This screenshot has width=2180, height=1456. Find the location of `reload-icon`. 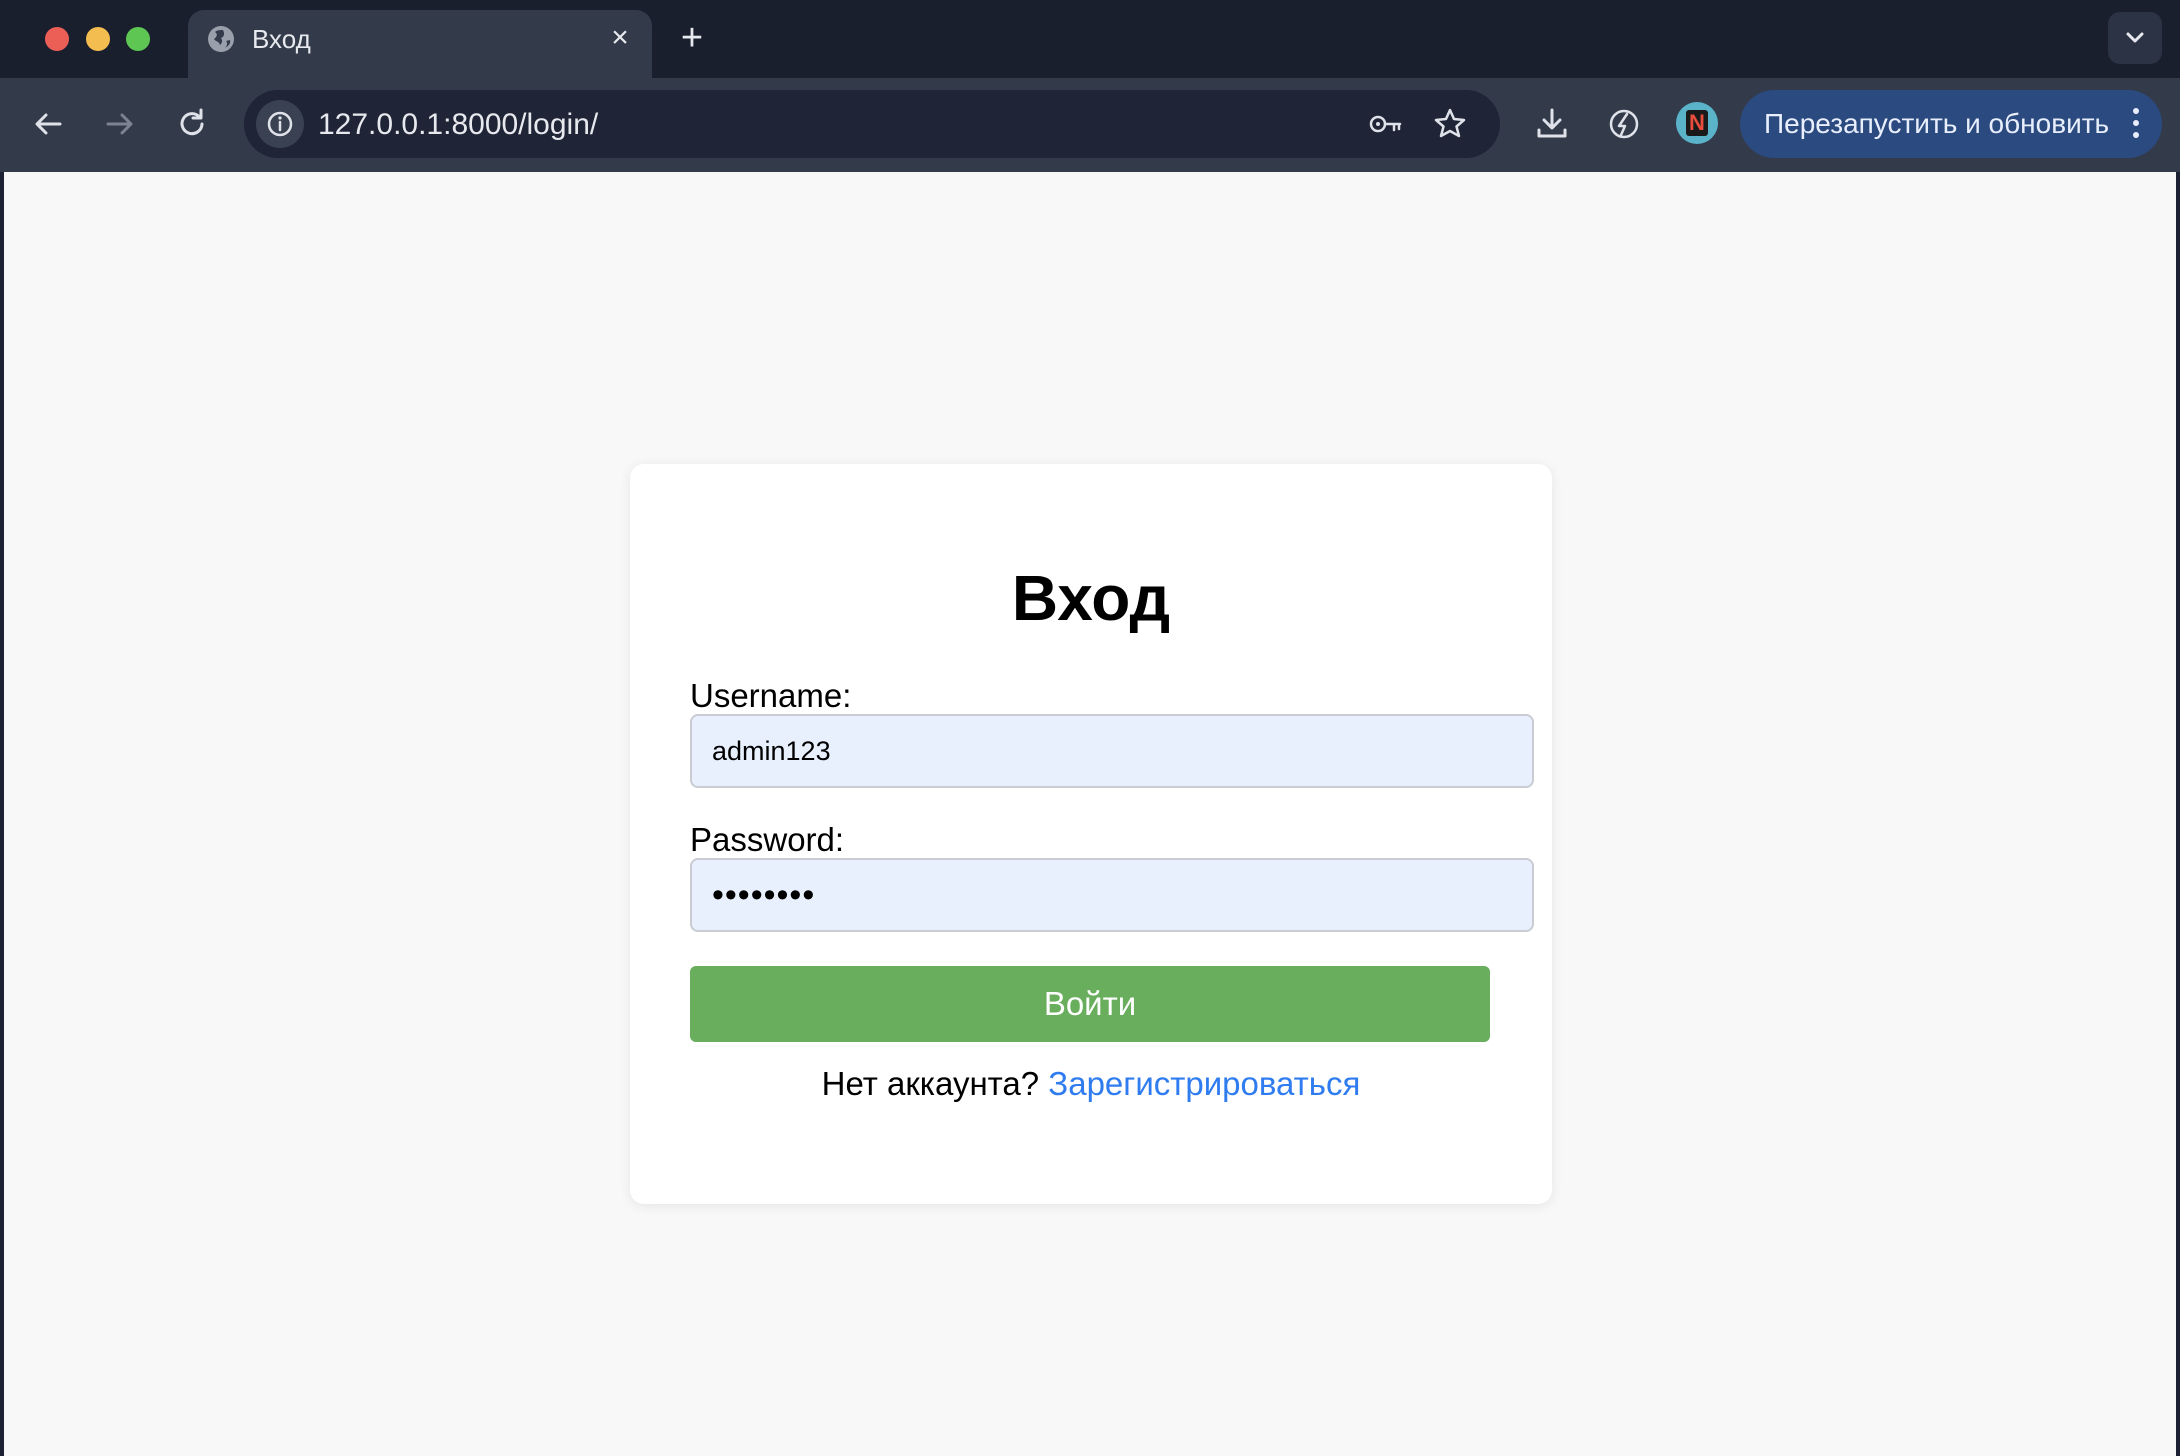

reload-icon is located at coordinates (192, 122).